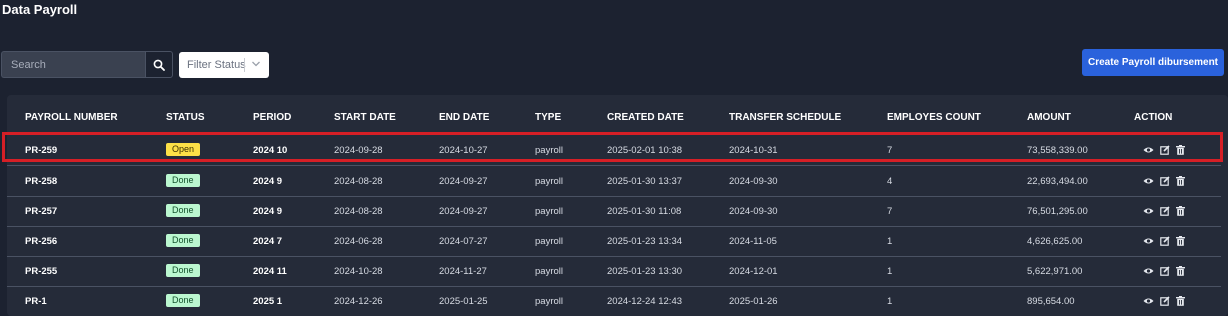  I want to click on column-header-start-date: START DATE, so click(365, 117).